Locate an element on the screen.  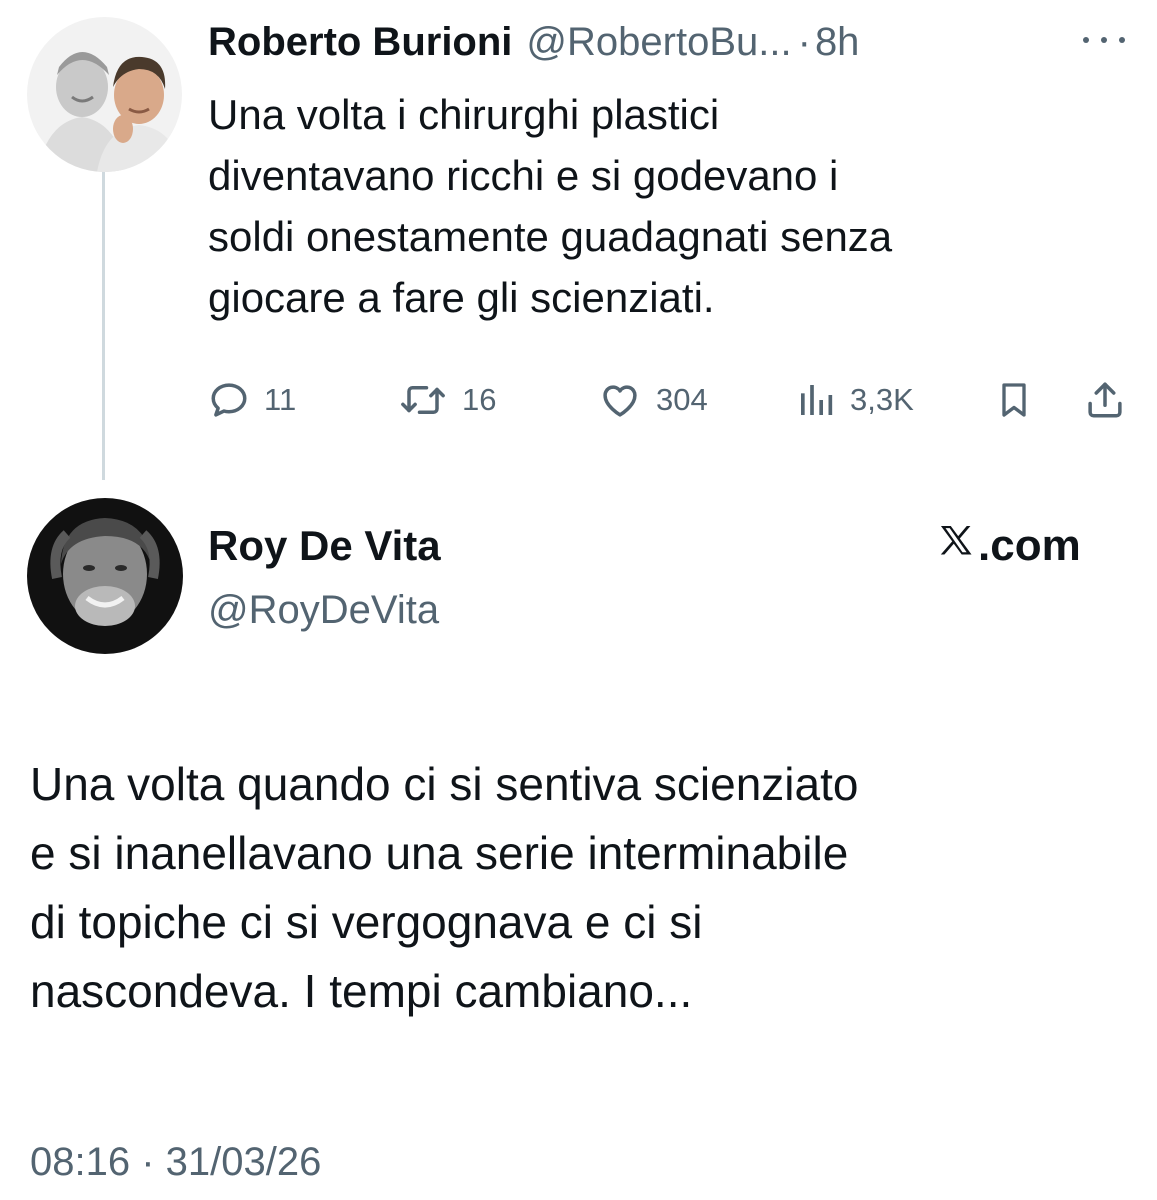
tweet-actions: 11 16 304 3,3K is located at coordinates (668, 400).